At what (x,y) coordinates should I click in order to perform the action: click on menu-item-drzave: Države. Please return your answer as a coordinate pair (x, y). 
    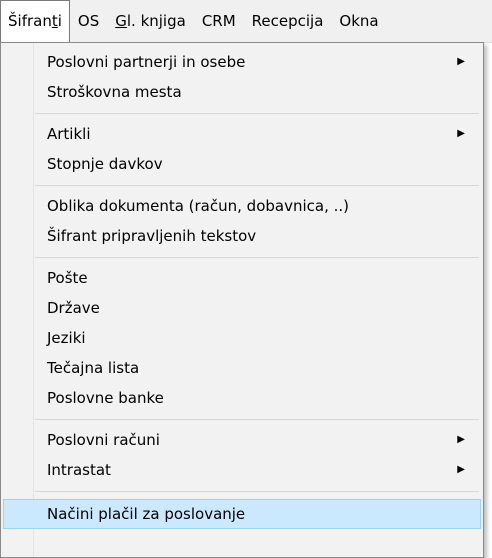
    Looking at the image, I should click on (242, 308).